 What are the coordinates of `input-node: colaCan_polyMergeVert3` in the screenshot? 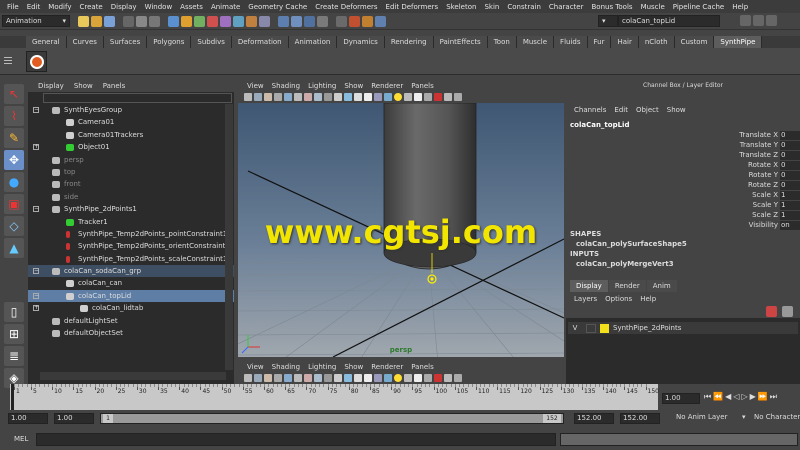 It's located at (625, 264).